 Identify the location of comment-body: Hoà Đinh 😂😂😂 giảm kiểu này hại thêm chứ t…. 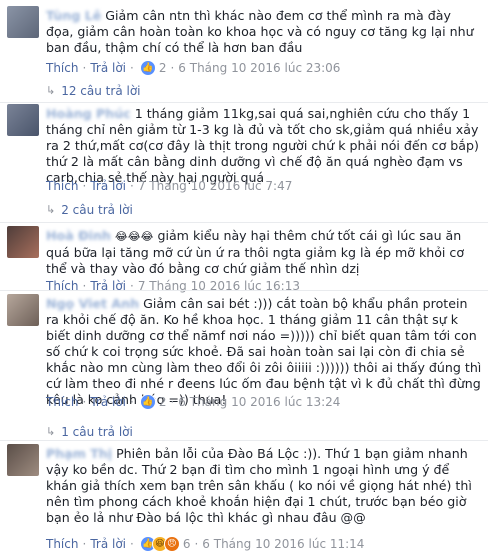
(264, 252).